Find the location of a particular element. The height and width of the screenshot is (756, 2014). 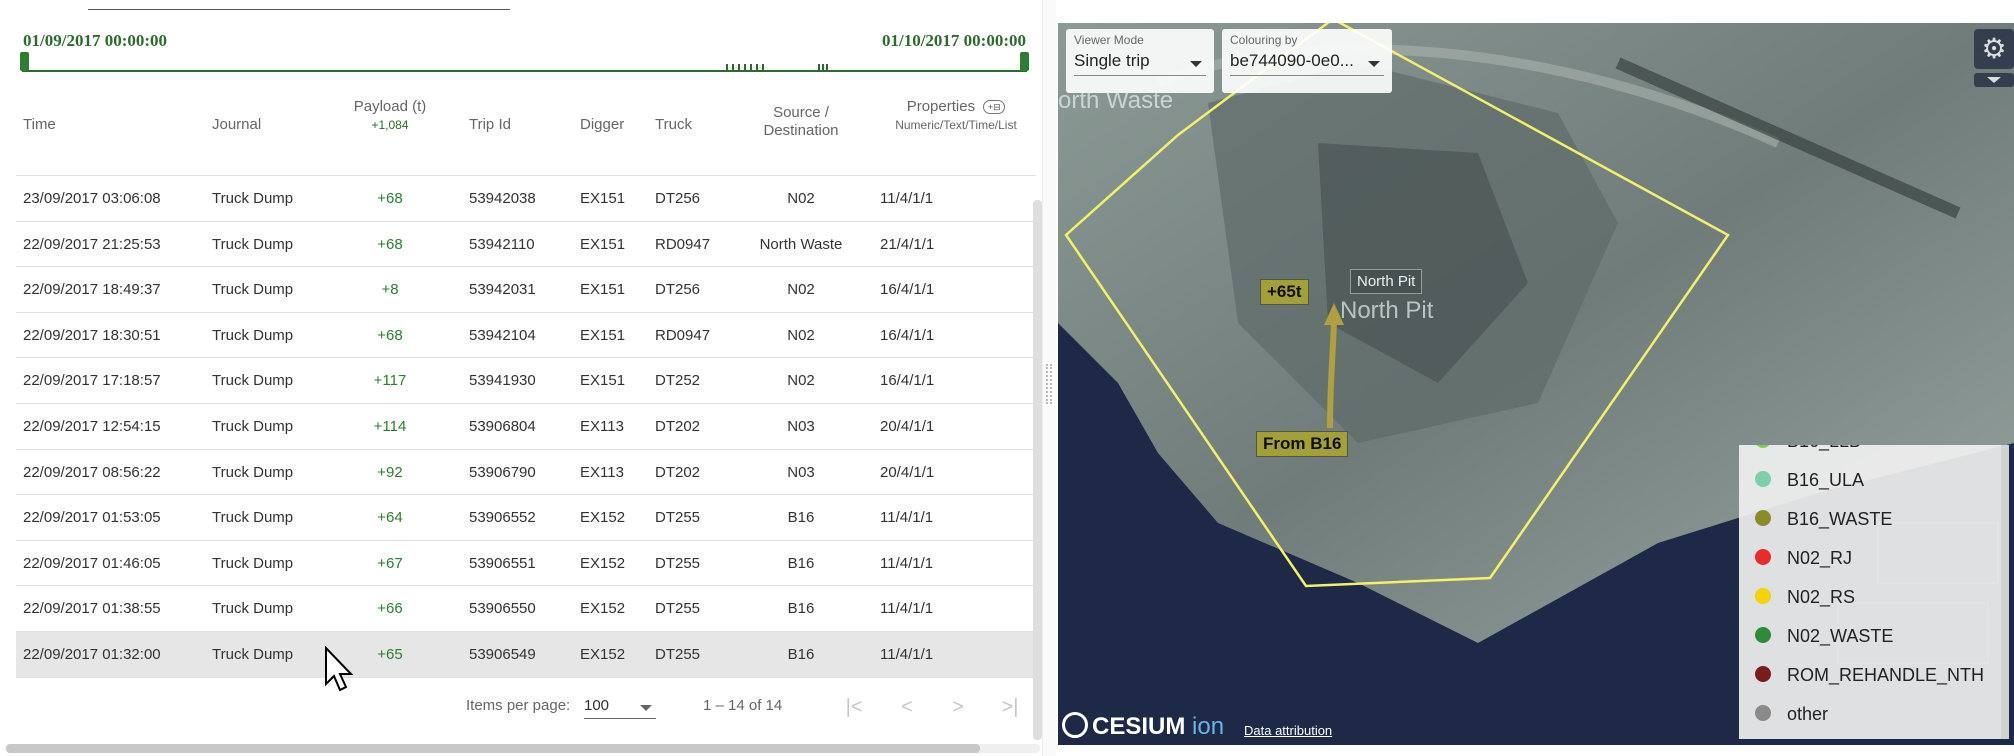

cell-payload: +66 is located at coordinates (390, 609).